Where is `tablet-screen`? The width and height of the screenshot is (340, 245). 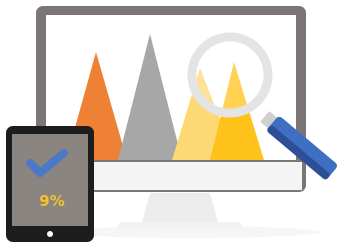
tablet-screen is located at coordinates (50, 180).